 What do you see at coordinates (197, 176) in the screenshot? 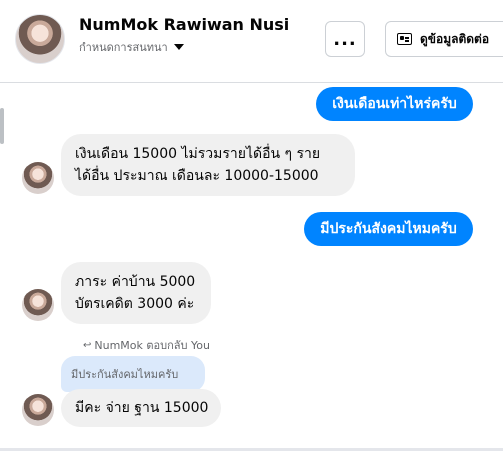
I see `message-line: ได้อื่น ประมาณ เดือนละ 10000-15000` at bounding box center [197, 176].